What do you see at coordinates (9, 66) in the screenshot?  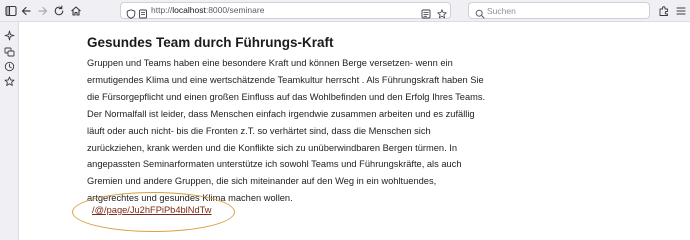 I see `history-icon` at bounding box center [9, 66].